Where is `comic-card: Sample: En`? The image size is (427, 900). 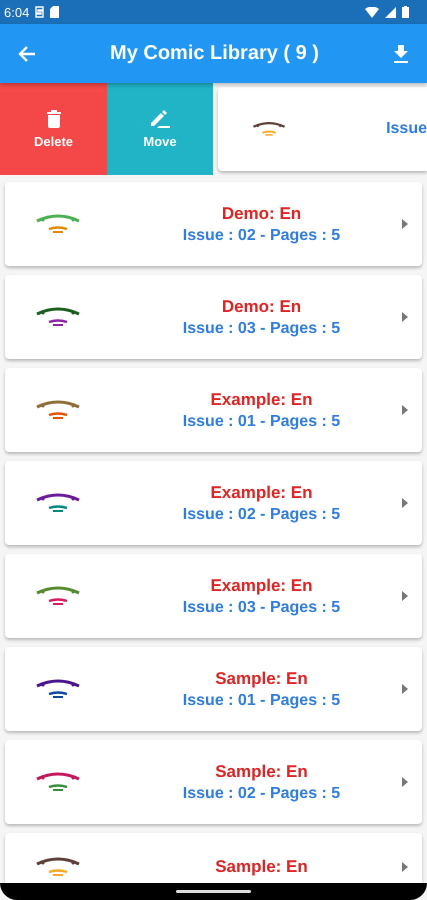 comic-card: Sample: En is located at coordinates (213, 858).